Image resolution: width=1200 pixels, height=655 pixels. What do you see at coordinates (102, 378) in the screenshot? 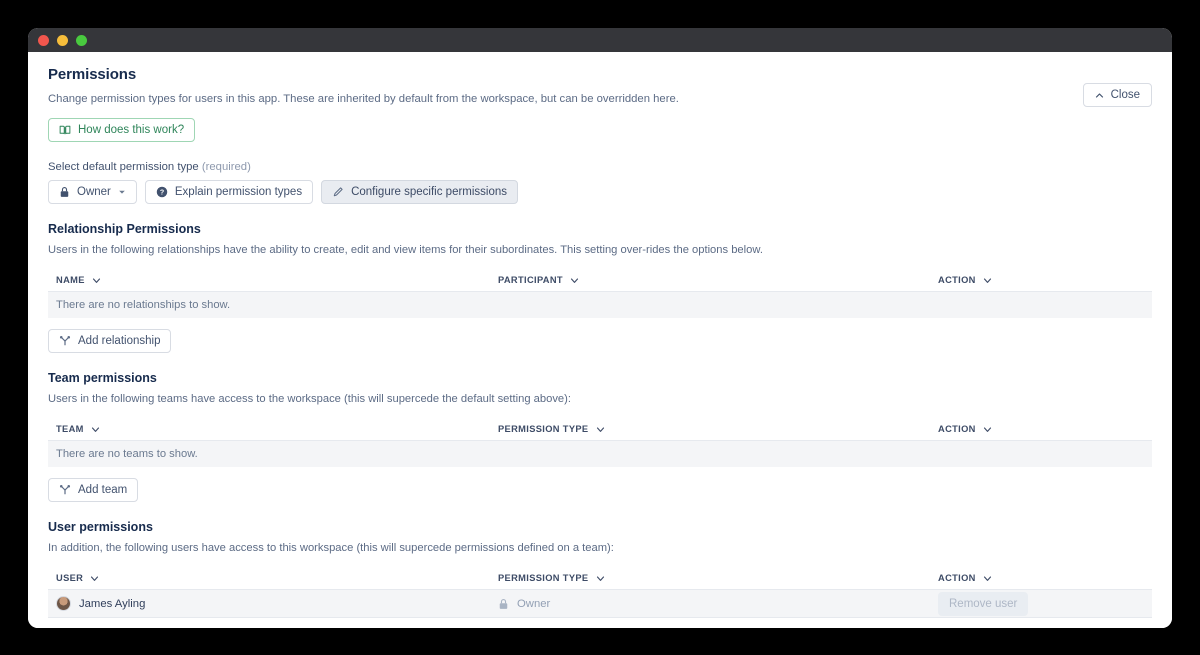
I see `team-section-title: Team permissions` at bounding box center [102, 378].